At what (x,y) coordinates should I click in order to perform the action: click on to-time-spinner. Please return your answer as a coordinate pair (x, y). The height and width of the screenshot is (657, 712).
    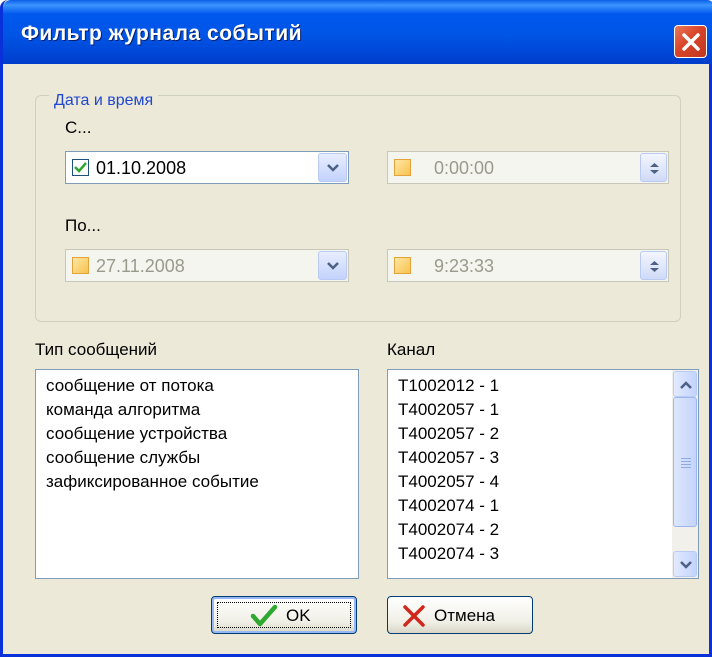
    Looking at the image, I should click on (653, 265).